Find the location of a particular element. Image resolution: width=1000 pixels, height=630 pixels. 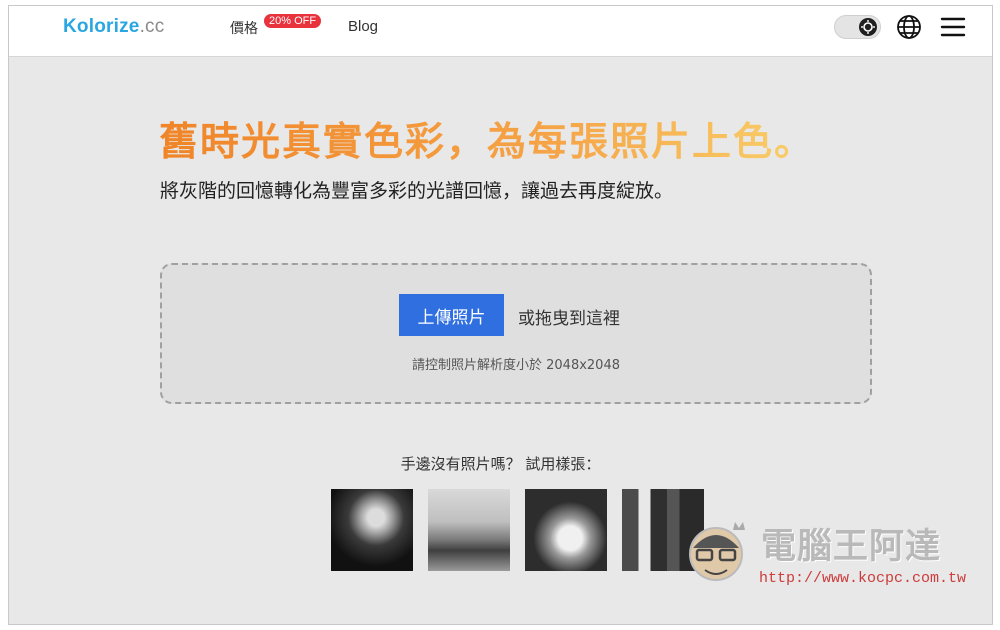

nav-pricing-link: 價格 is located at coordinates (244, 28).